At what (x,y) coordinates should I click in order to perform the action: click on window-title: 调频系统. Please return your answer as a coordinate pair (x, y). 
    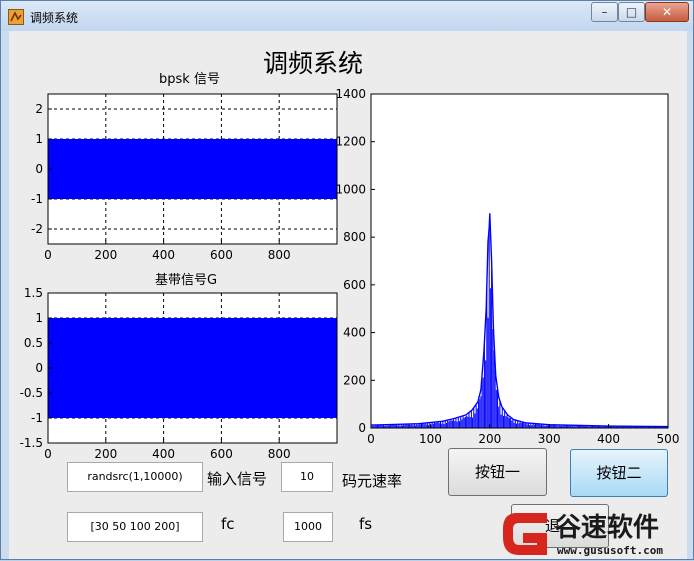
    Looking at the image, I should click on (54, 18).